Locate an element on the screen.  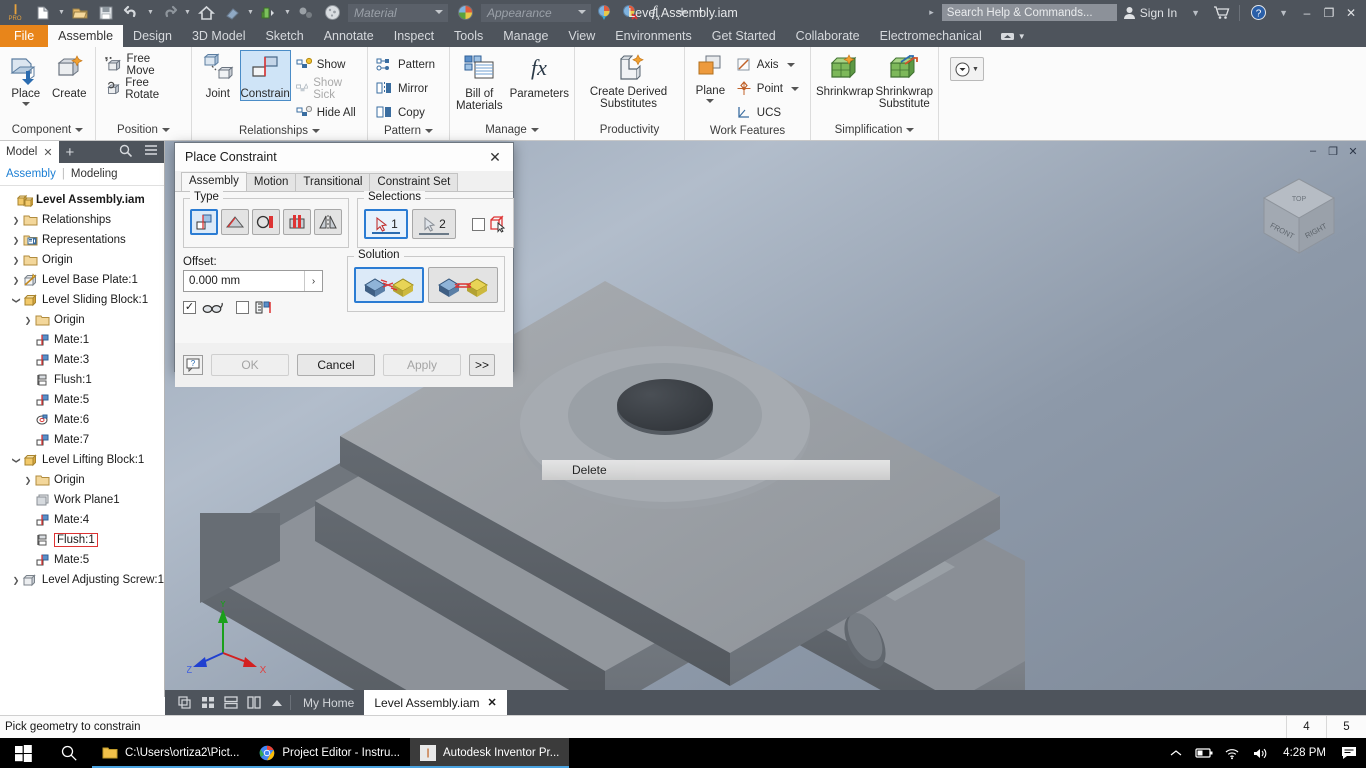
redo-icon is located at coordinates (169, 13).